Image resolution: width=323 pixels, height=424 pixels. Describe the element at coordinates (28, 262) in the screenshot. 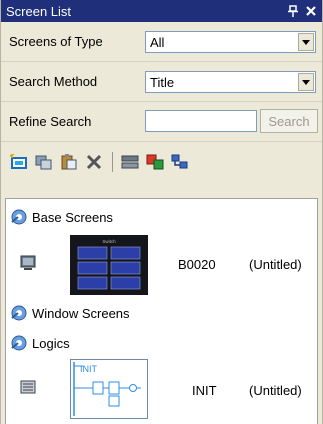

I see `screen-icon` at that location.